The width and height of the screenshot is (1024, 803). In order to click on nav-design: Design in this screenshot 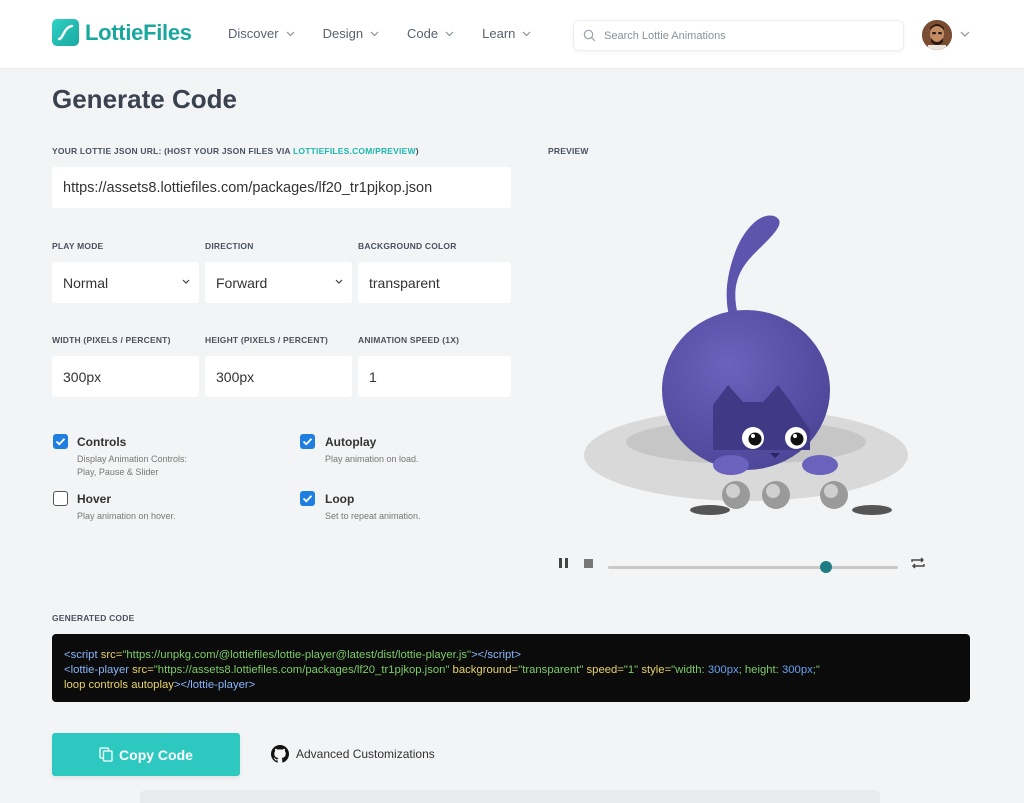, I will do `click(351, 33)`.